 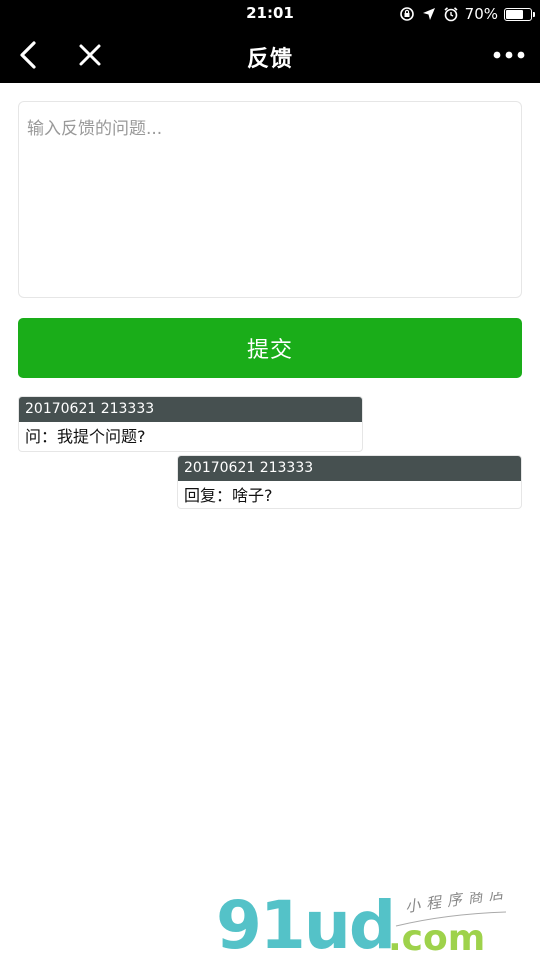 I want to click on watermark-logo: 91ud .com 小程序商店, so click(x=366, y=922).